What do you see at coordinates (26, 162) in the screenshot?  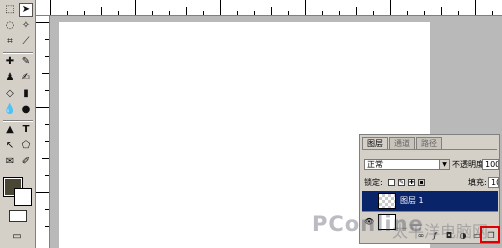 I see `eyedropper-icon: ✐` at bounding box center [26, 162].